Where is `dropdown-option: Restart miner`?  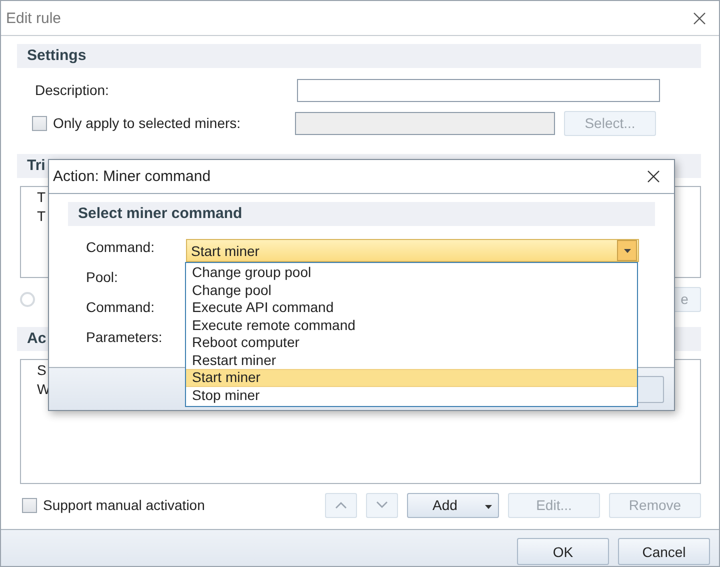 dropdown-option: Restart miner is located at coordinates (411, 360).